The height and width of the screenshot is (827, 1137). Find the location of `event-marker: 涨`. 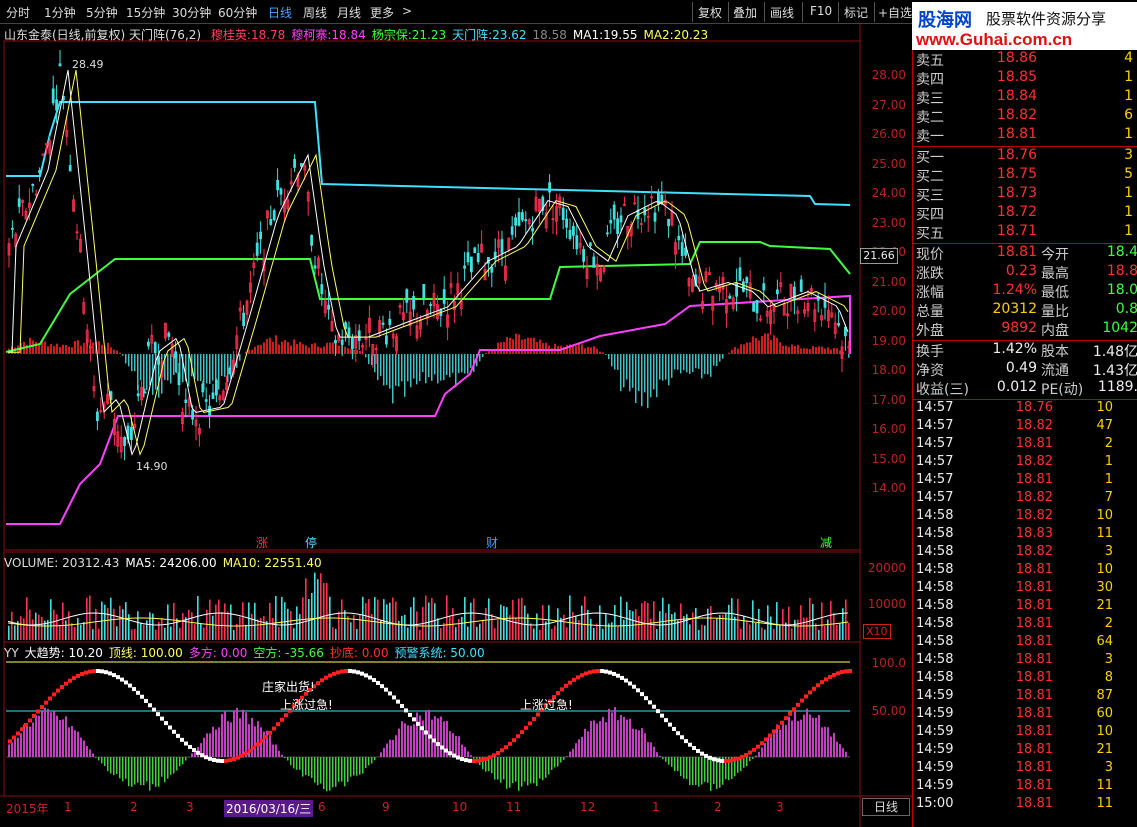

event-marker: 涨 is located at coordinates (262, 542).